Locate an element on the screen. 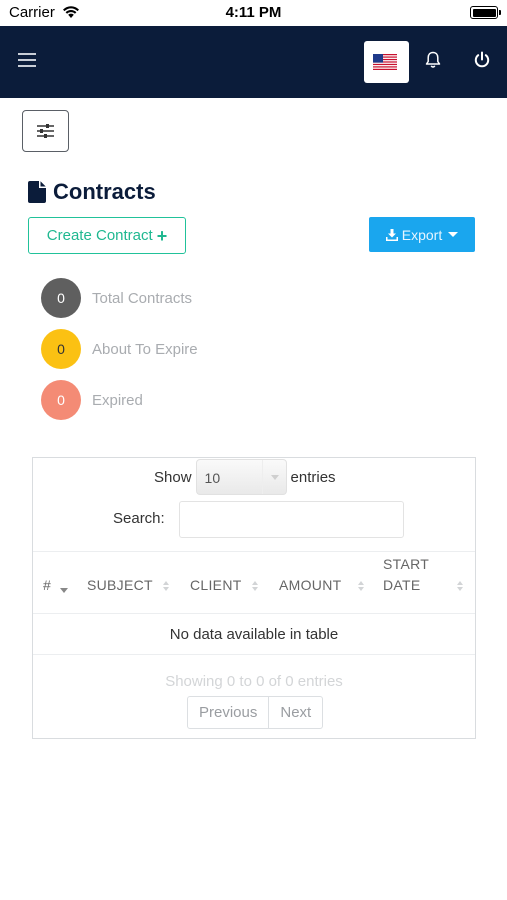 The height and width of the screenshot is (900, 507). pagination: Previous Next is located at coordinates (255, 712).